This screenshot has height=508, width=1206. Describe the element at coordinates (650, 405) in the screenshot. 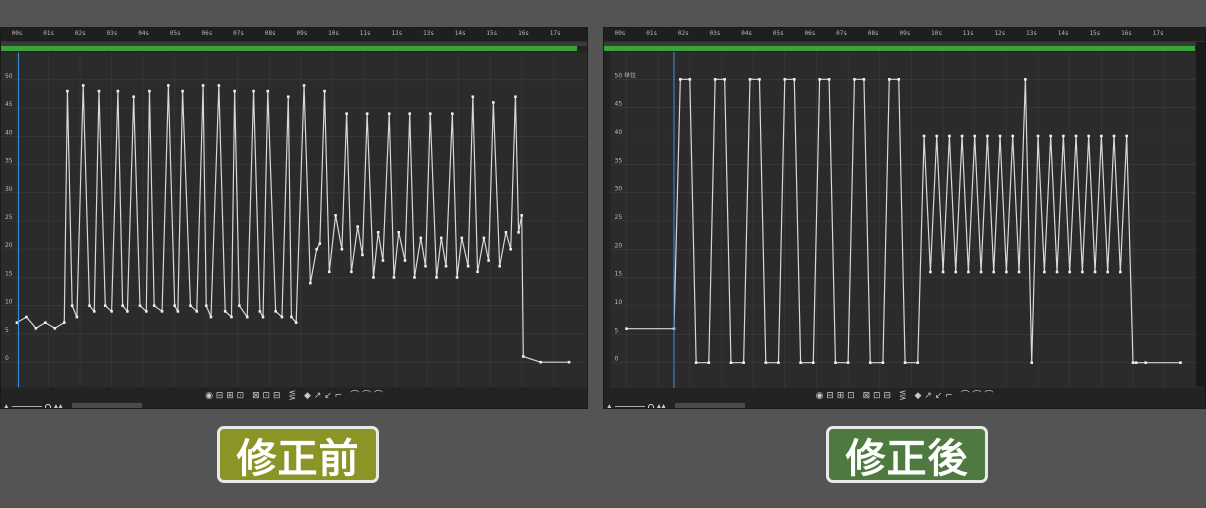

I see `zoom-knob` at that location.